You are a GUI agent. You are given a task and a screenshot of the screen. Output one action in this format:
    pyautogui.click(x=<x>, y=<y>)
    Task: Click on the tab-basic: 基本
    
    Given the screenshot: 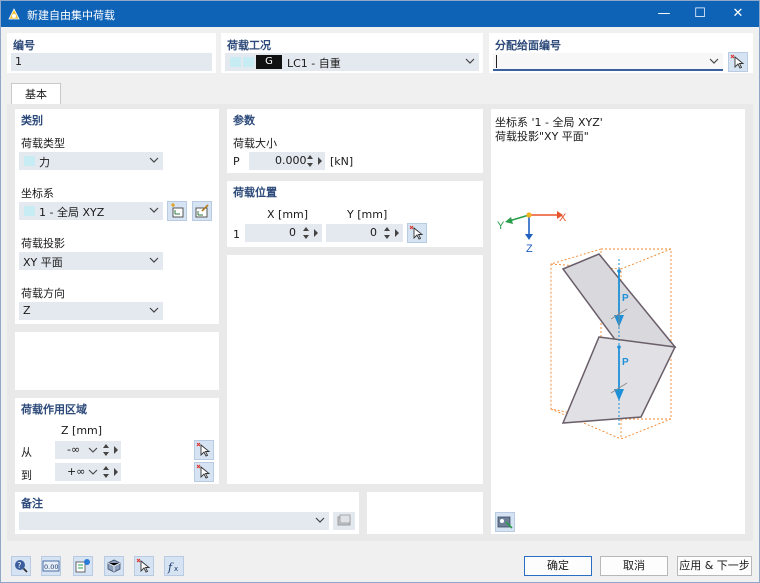 What is the action you would take?
    pyautogui.click(x=36, y=94)
    